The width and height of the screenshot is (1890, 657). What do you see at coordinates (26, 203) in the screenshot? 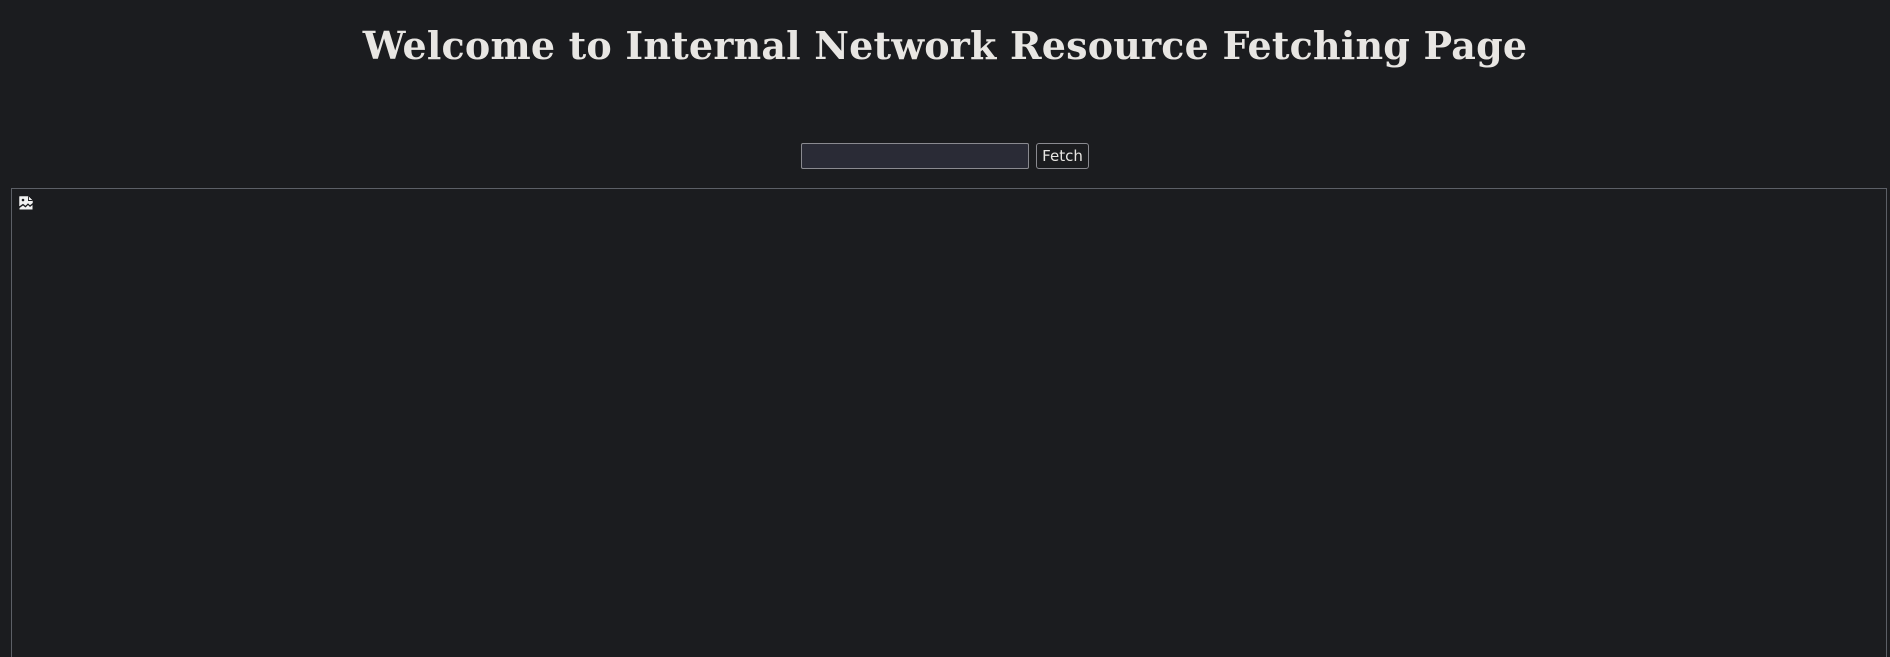
I see `broken-image-icon` at bounding box center [26, 203].